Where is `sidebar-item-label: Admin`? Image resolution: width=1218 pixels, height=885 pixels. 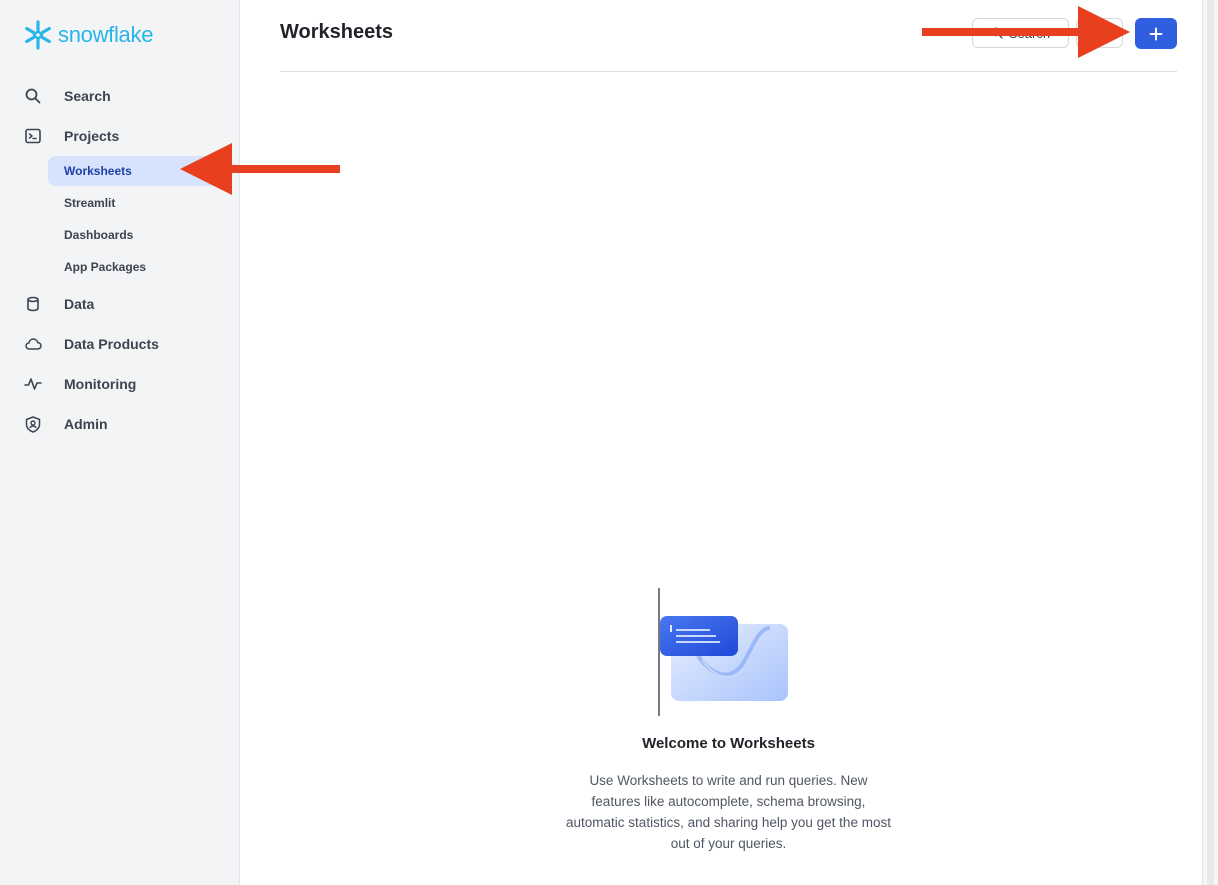 sidebar-item-label: Admin is located at coordinates (86, 424).